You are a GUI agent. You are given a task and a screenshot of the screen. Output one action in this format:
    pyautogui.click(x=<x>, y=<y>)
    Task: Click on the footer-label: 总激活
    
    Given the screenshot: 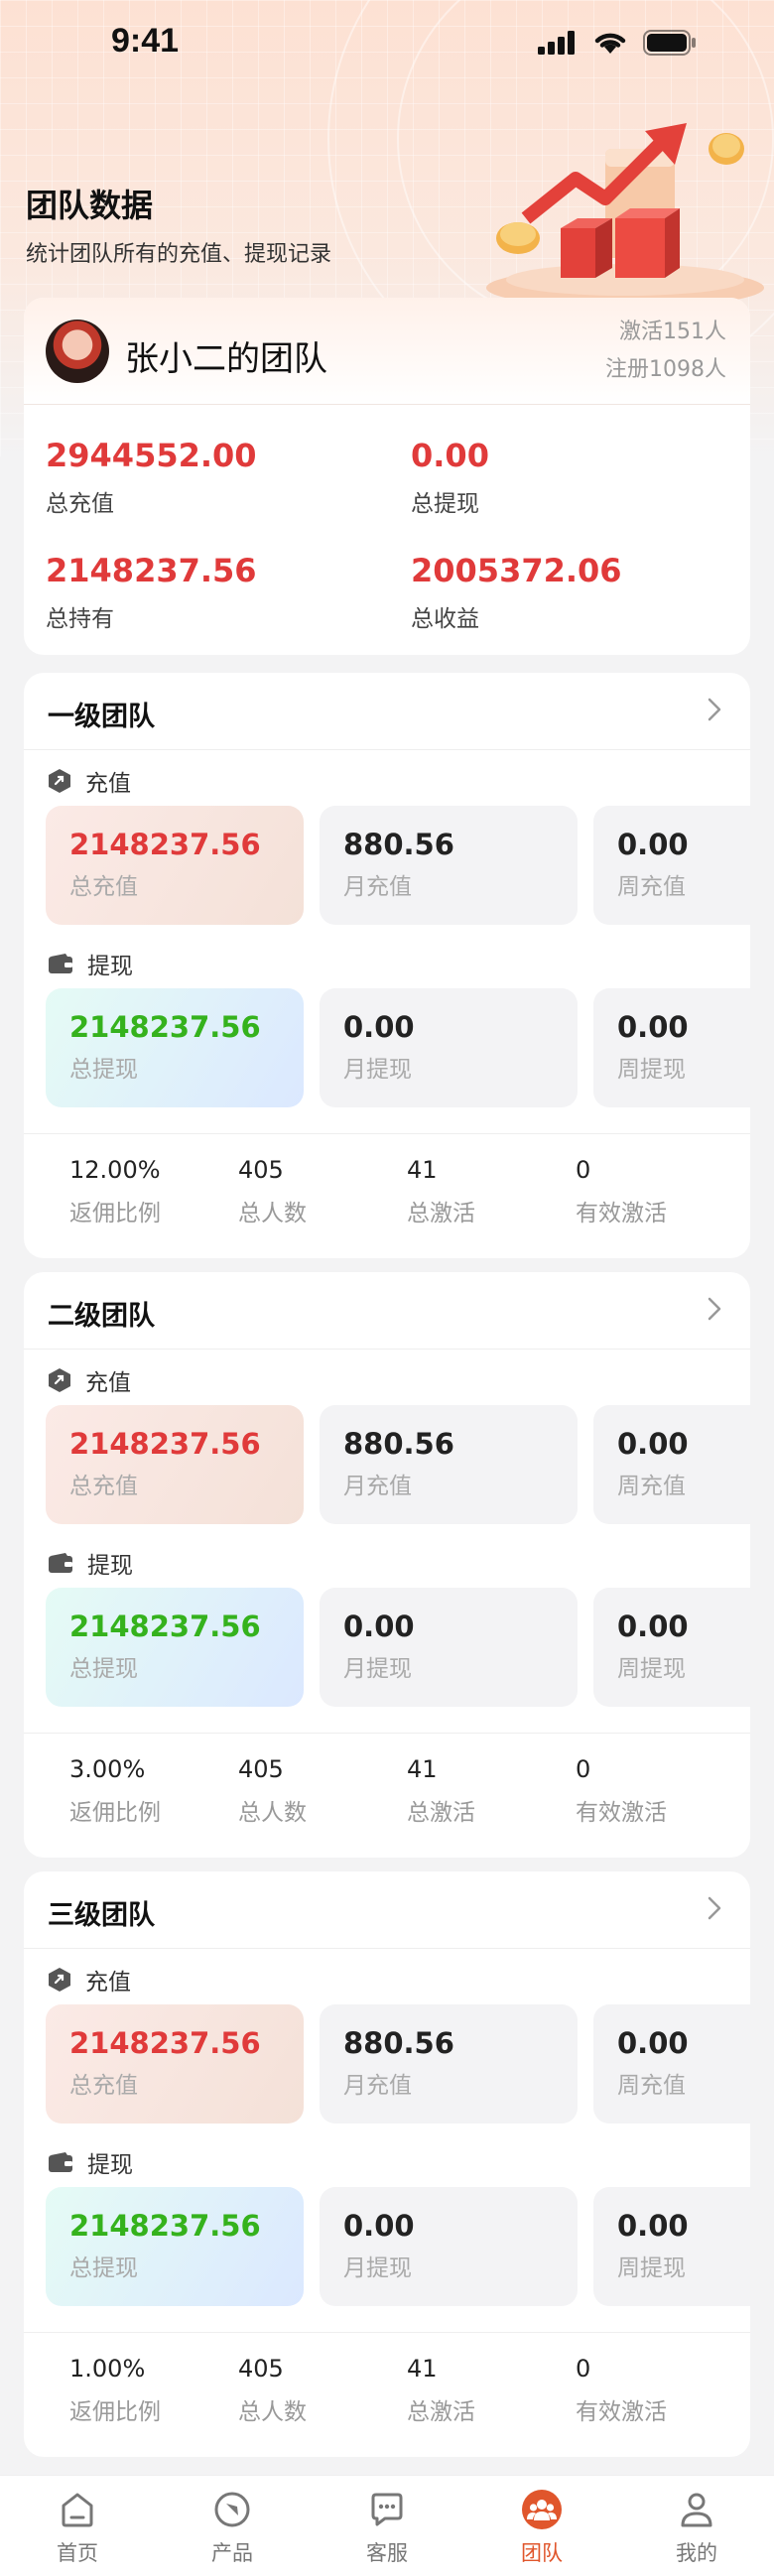 What is the action you would take?
    pyautogui.click(x=441, y=1813)
    